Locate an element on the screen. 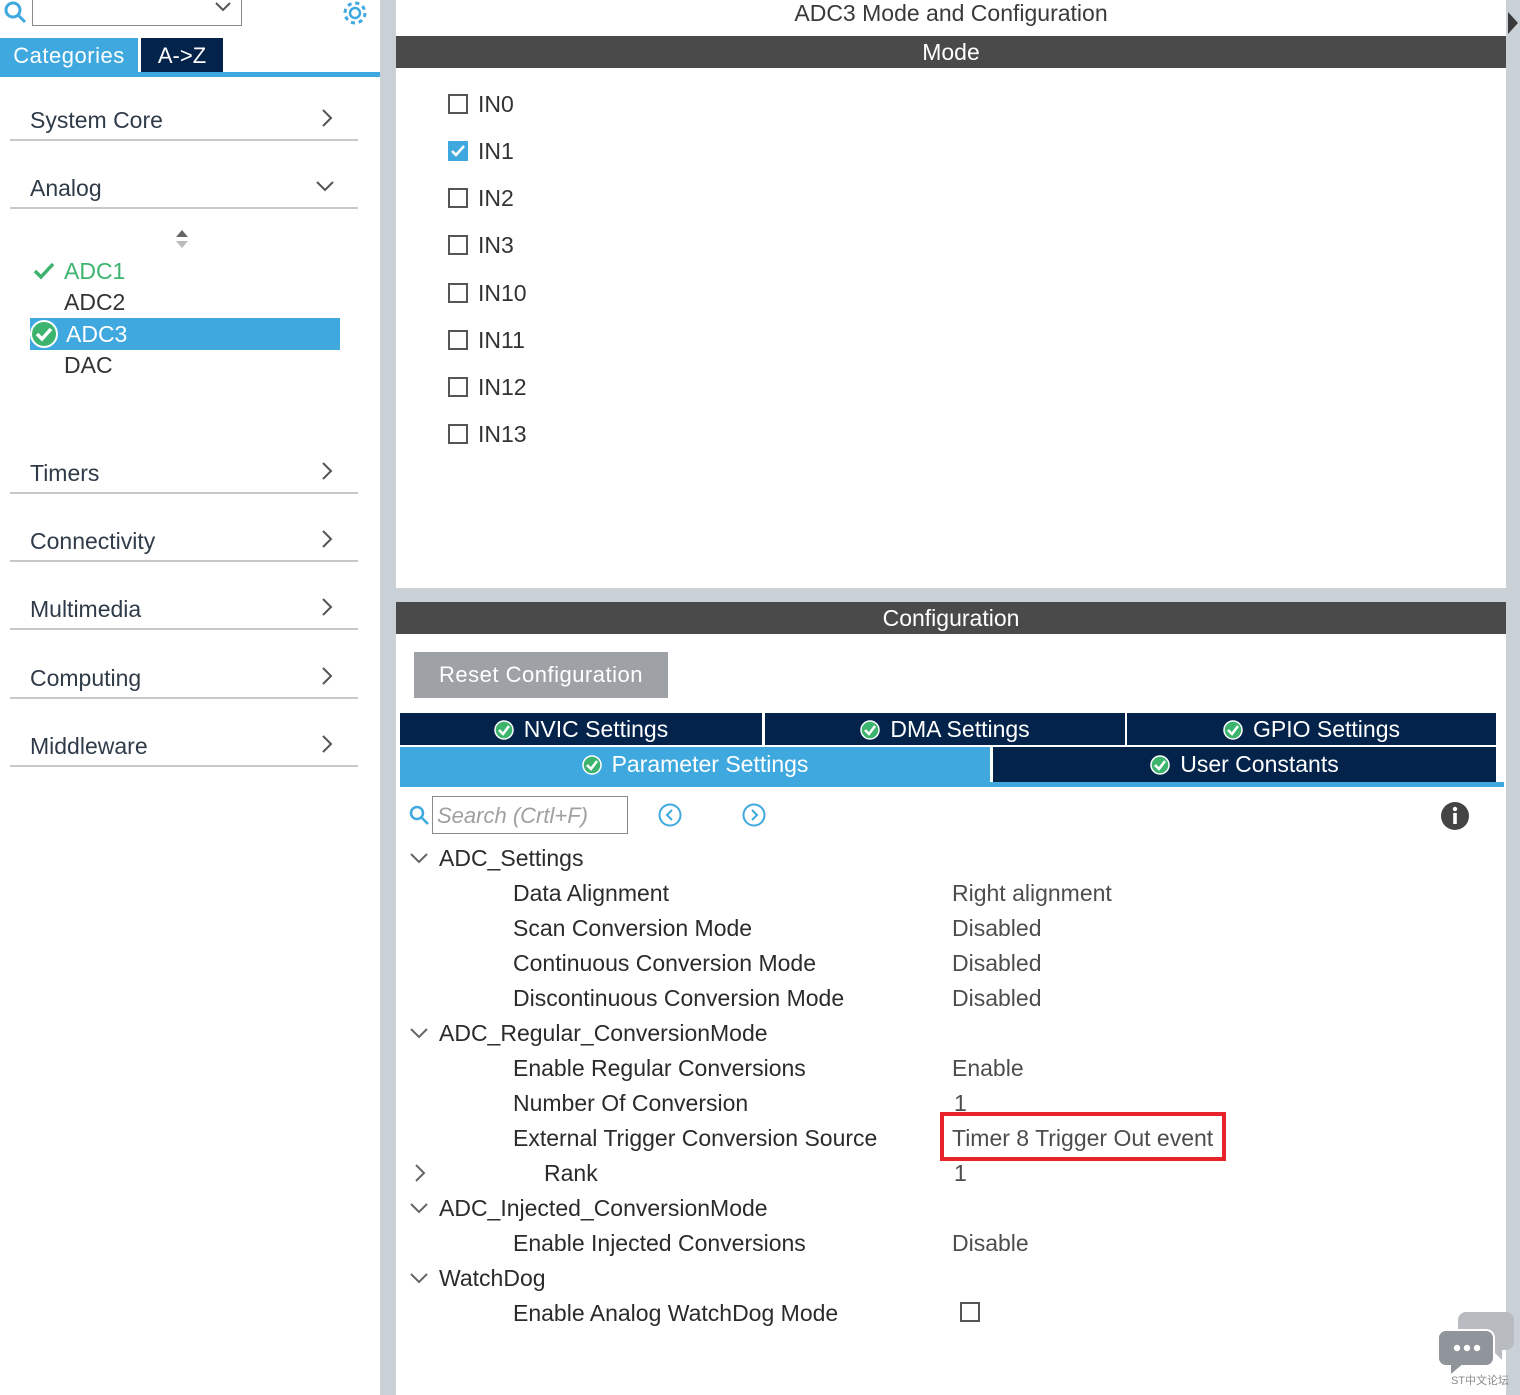  tab-label: User Constants is located at coordinates (1259, 764).